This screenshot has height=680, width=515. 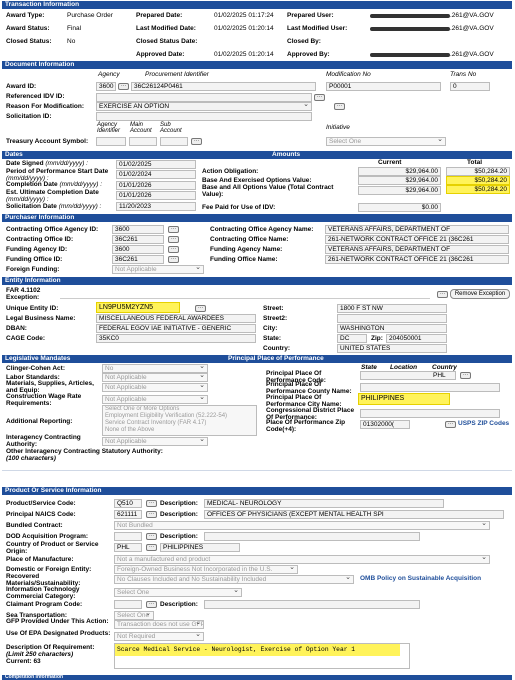 What do you see at coordinates (134, 615) in the screenshot?
I see `sea-transportation-select: Select One` at bounding box center [134, 615].